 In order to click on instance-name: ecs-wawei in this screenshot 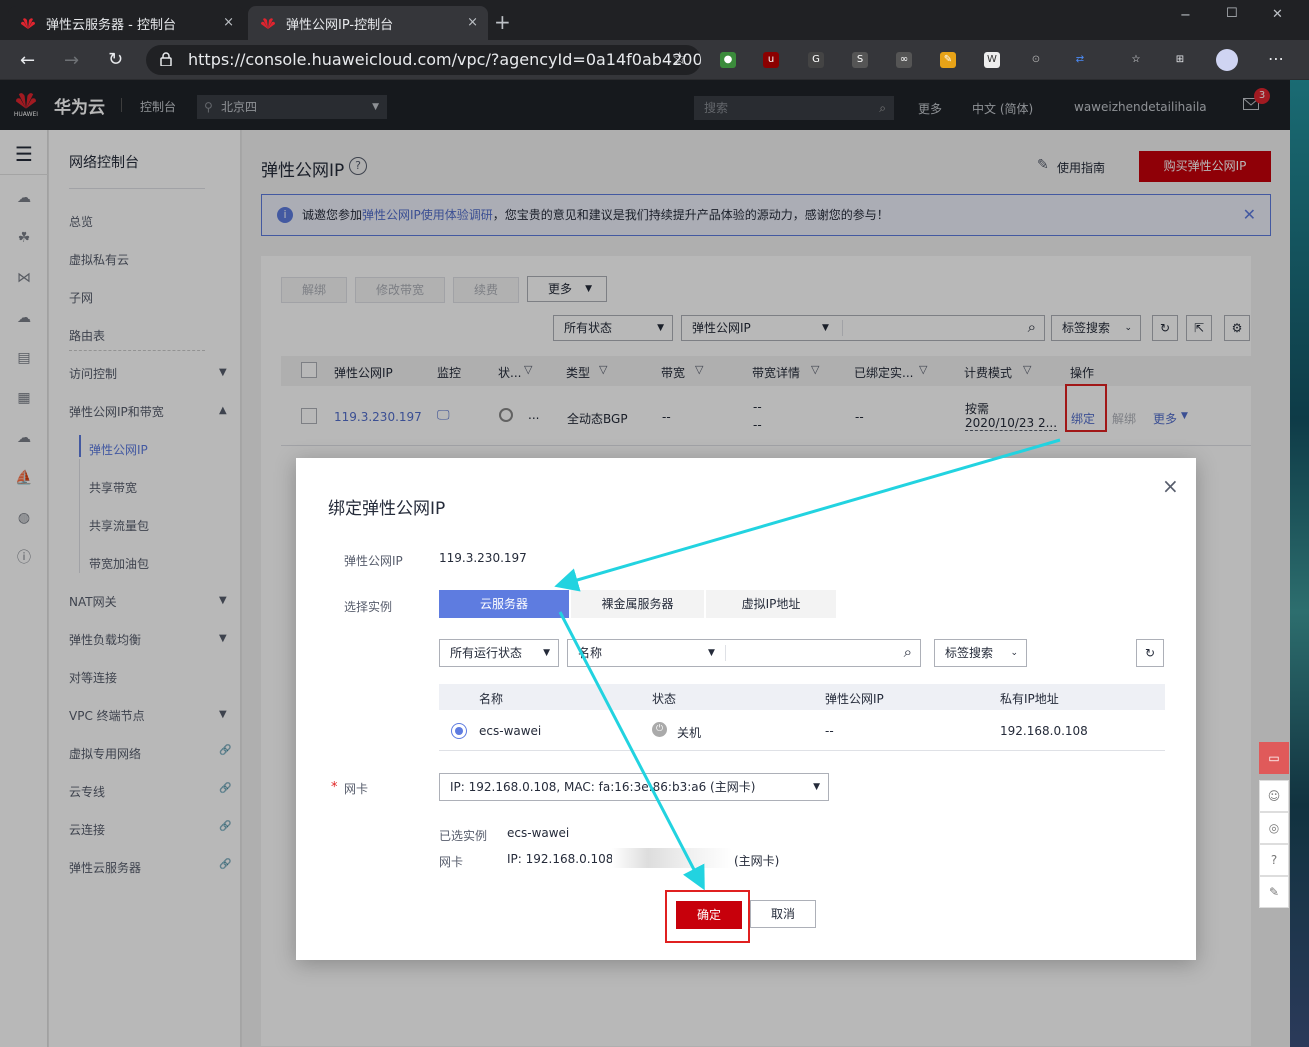, I will do `click(510, 731)`.